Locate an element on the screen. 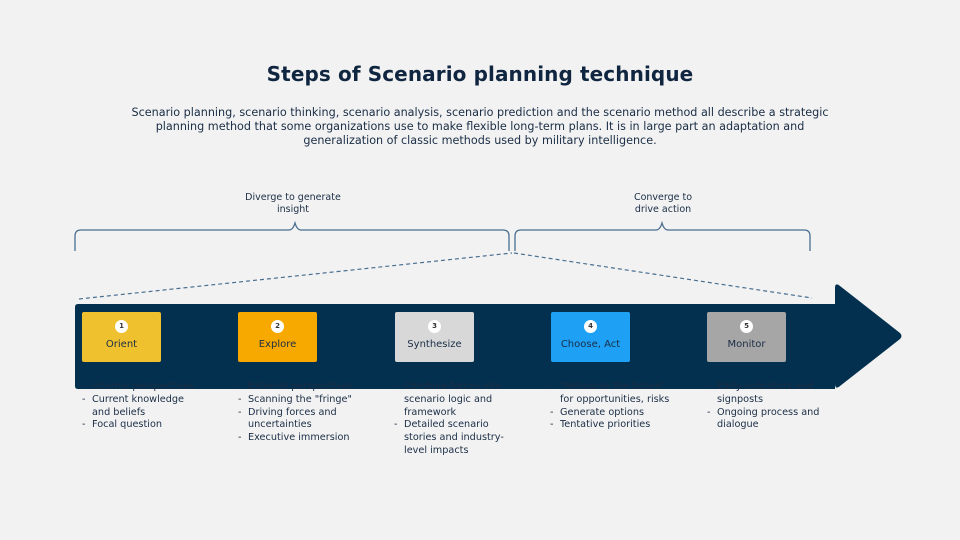  step-box-choose-act: 4 Choose, Act is located at coordinates (590, 337).